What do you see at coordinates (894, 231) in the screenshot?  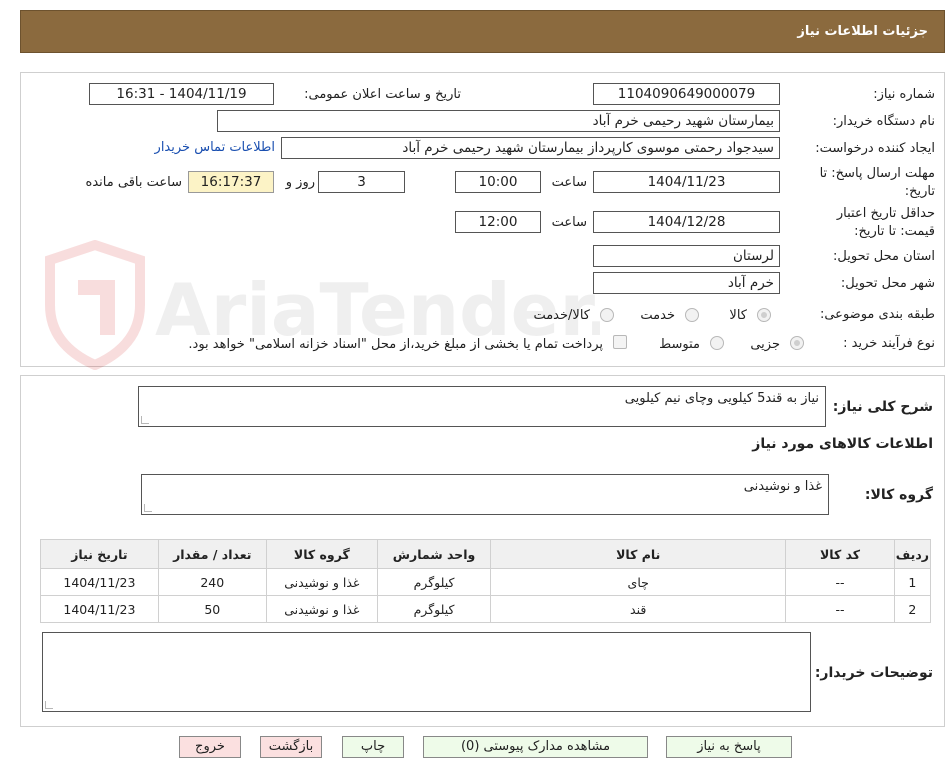 I see `validity-label-2: قیمت: تا تاریخ:` at bounding box center [894, 231].